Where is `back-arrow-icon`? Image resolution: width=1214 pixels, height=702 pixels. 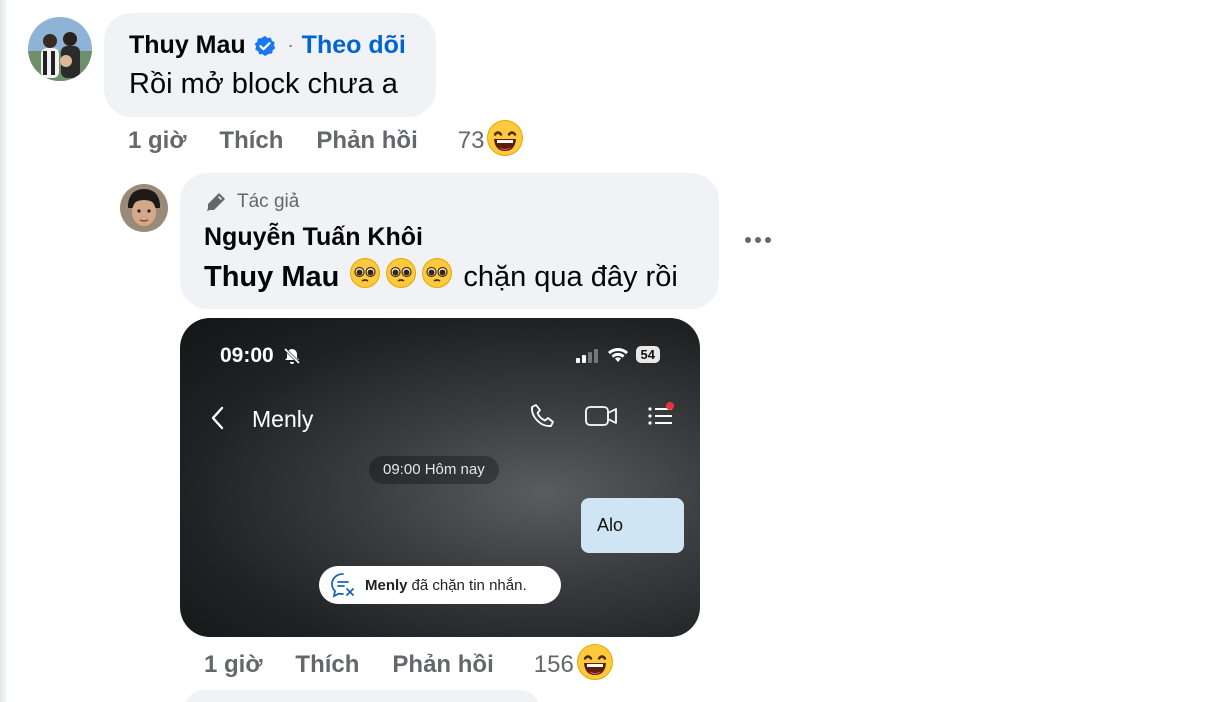
back-arrow-icon is located at coordinates (218, 420).